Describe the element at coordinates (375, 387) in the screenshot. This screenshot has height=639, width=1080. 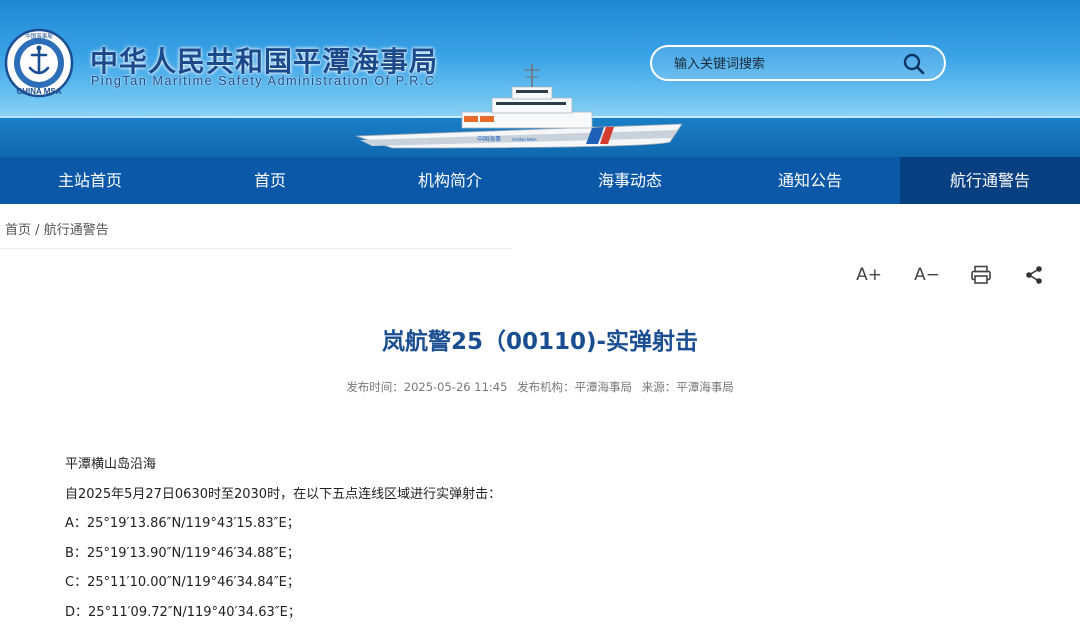
I see `publish-time-label: 发布时间：` at that location.